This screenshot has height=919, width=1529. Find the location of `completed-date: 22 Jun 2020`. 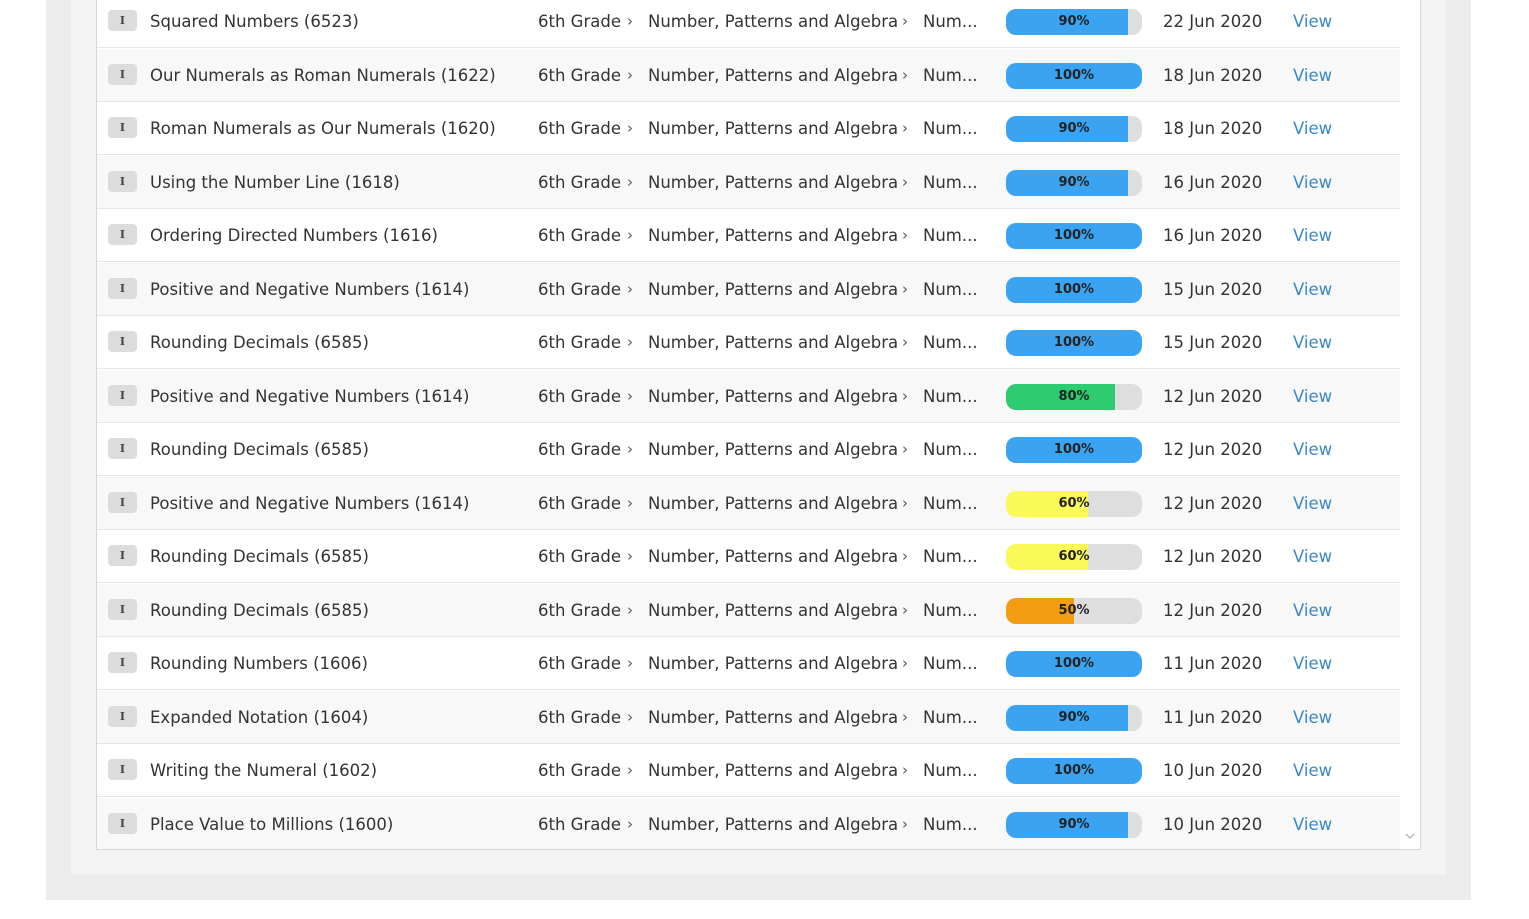

completed-date: 22 Jun 2020 is located at coordinates (1213, 21).